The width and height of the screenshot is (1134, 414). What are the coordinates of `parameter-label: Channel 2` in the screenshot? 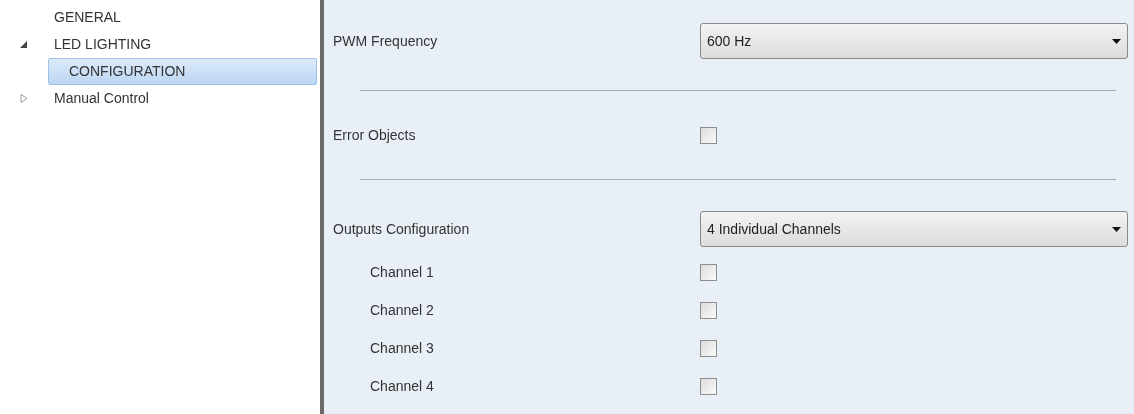 It's located at (402, 310).